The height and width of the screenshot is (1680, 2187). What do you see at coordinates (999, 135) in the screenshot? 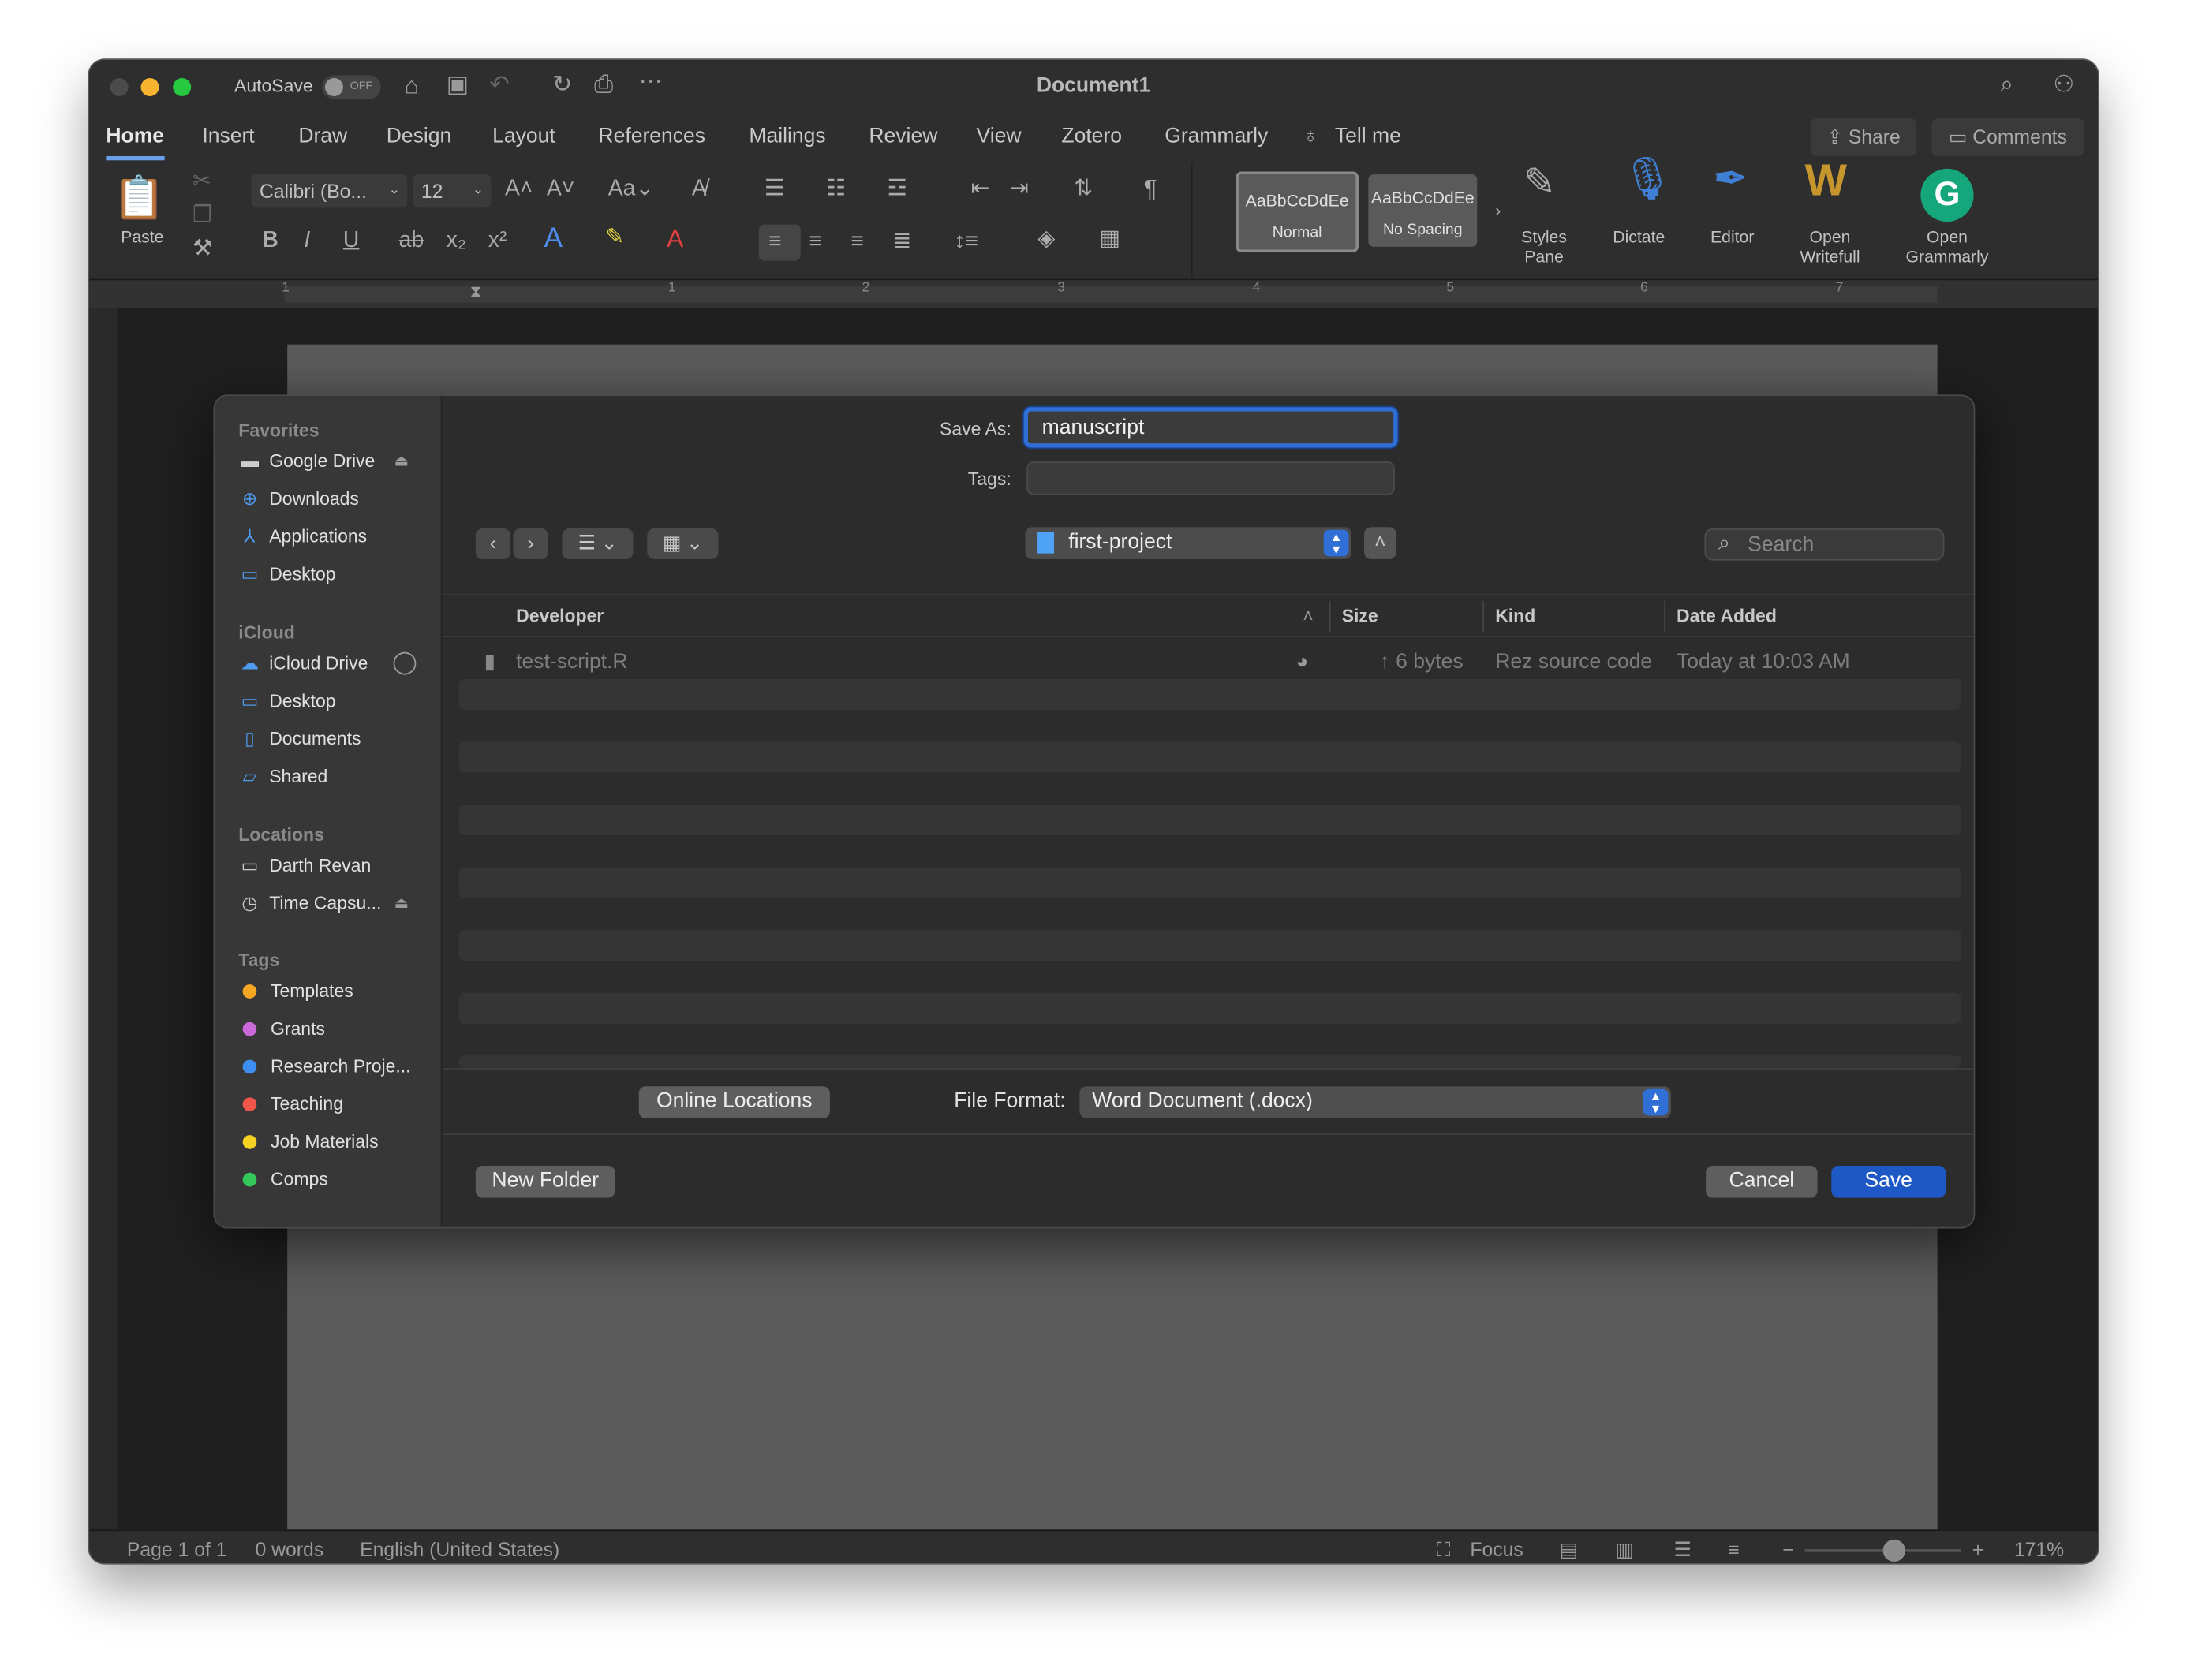
I see `tab-view: View` at bounding box center [999, 135].